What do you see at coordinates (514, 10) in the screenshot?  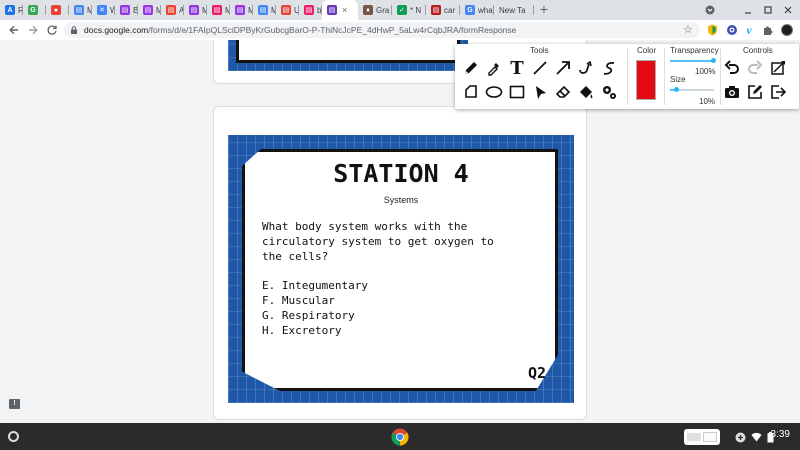 I see `browser-tab: New Ta` at bounding box center [514, 10].